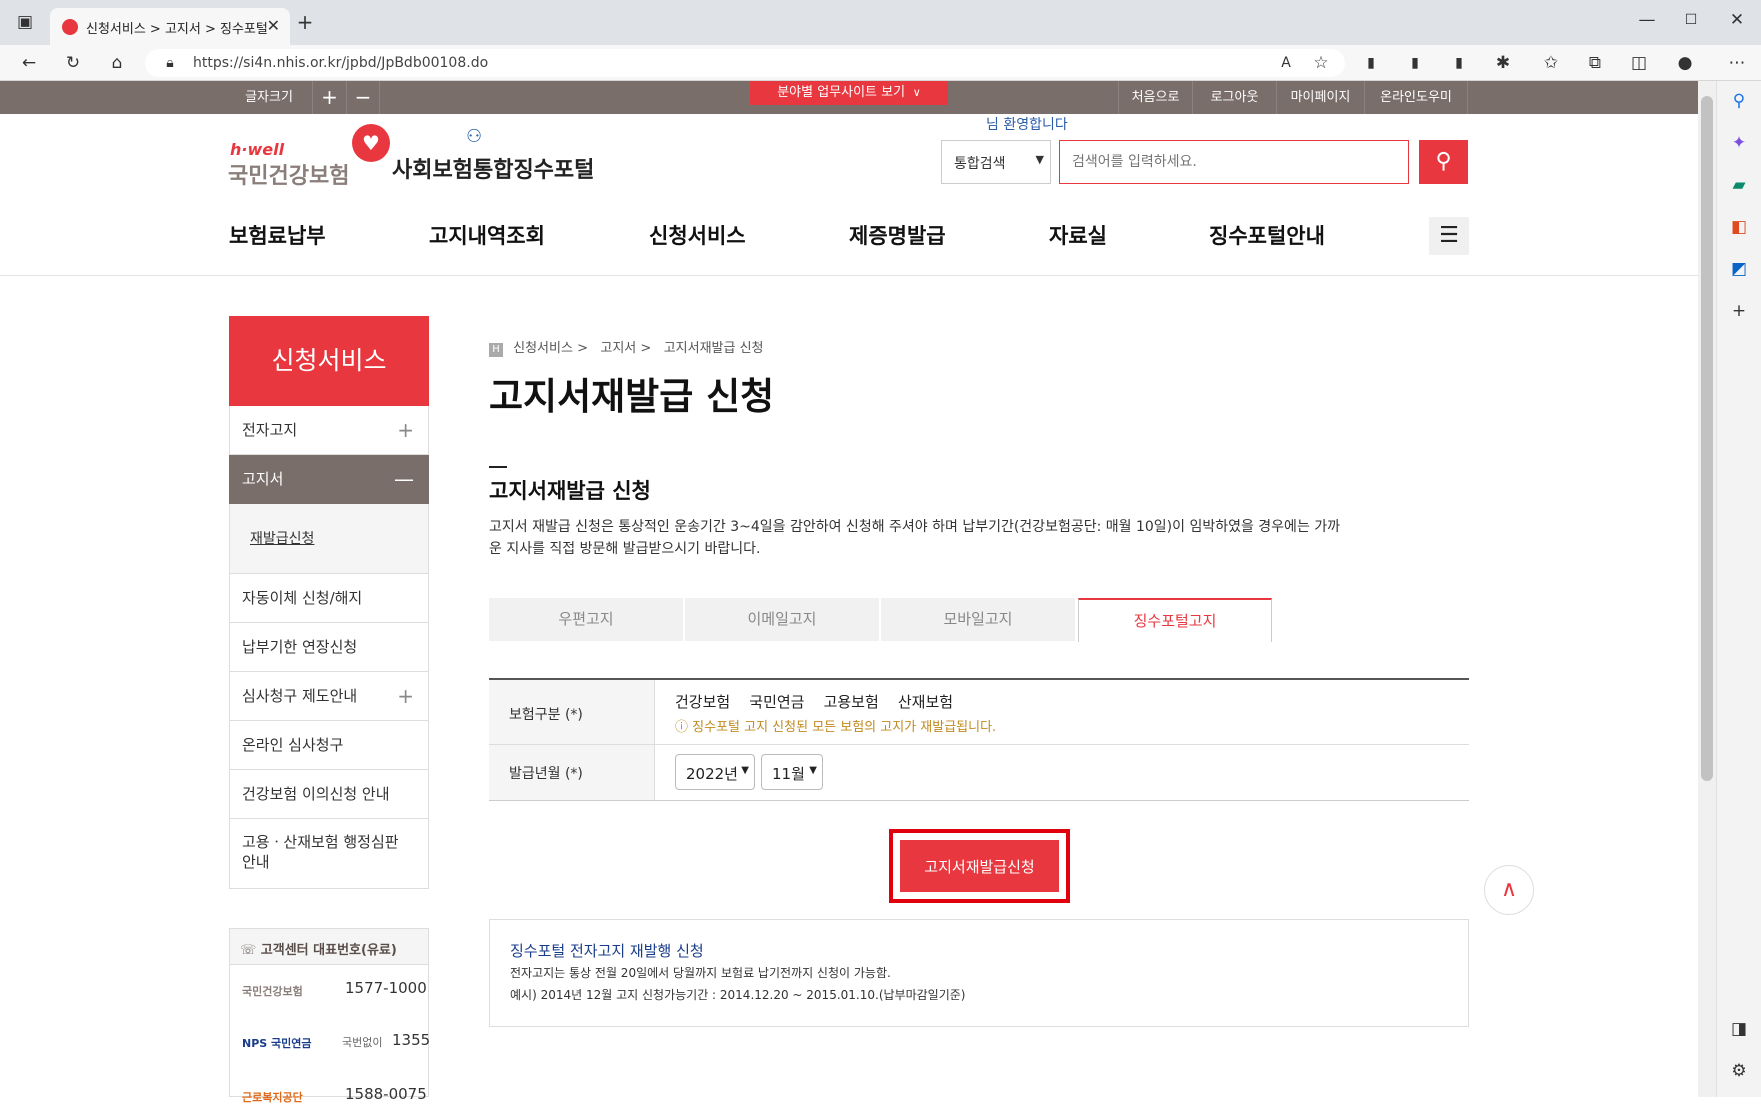  I want to click on customer-center-title: 고객센터 대표번호(유료), so click(328, 950).